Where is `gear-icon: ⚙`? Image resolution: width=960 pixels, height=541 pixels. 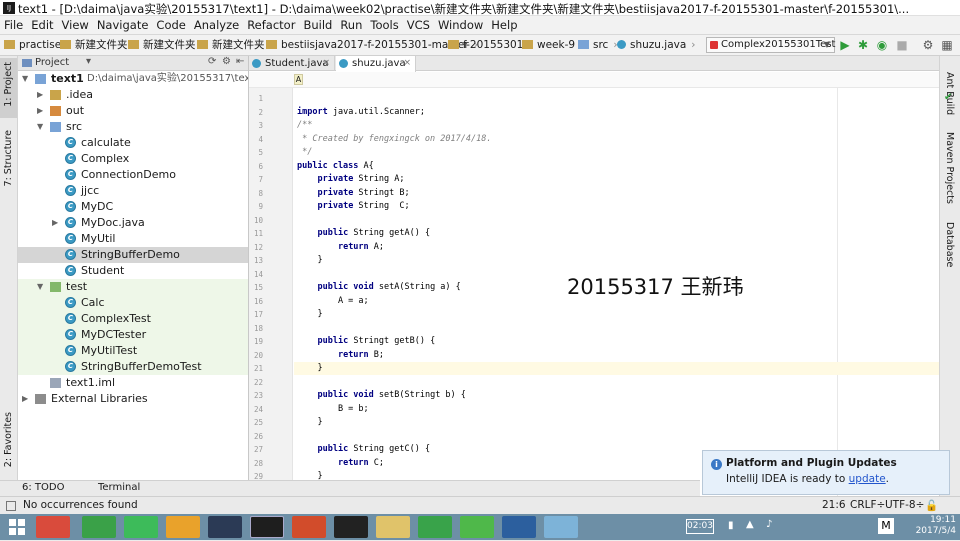 gear-icon: ⚙ is located at coordinates (226, 61).